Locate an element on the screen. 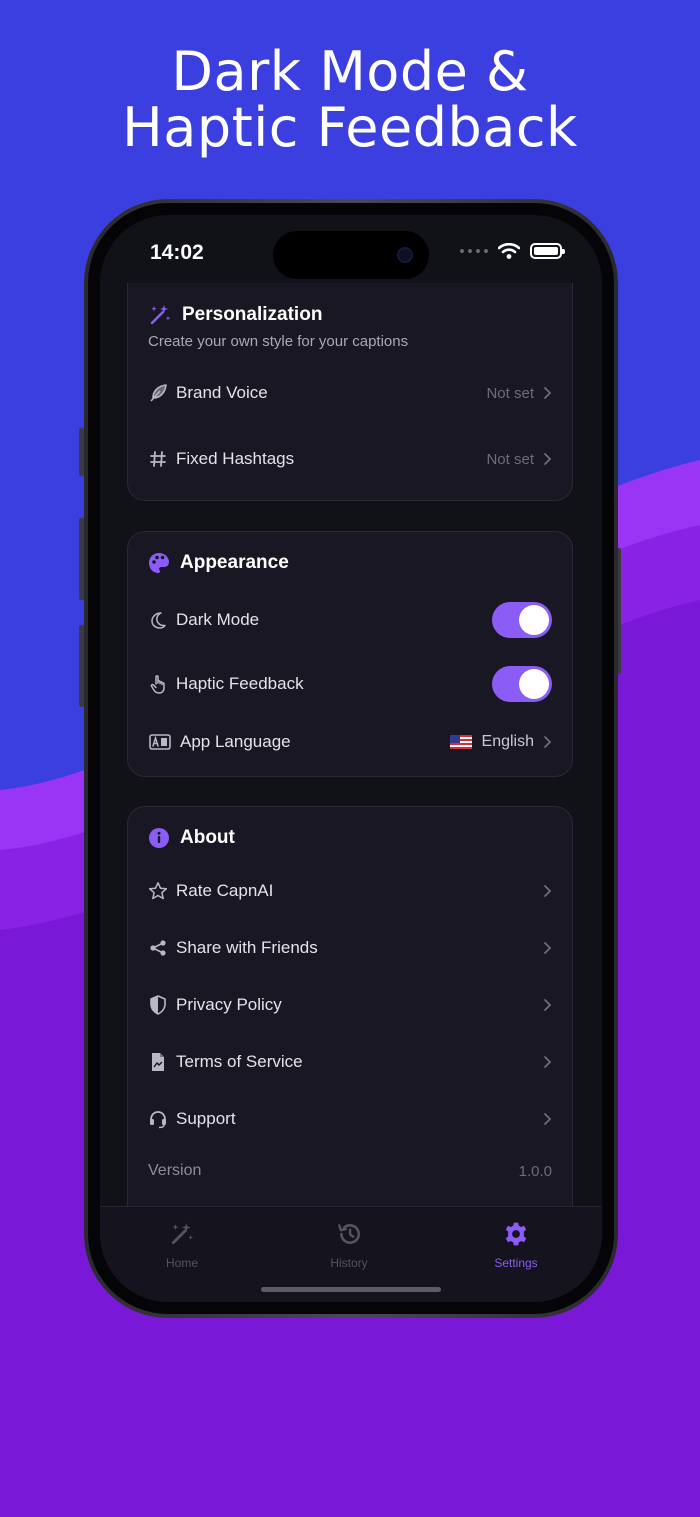  fixed-hashtags-label: Fixed Hashtags is located at coordinates (235, 458).